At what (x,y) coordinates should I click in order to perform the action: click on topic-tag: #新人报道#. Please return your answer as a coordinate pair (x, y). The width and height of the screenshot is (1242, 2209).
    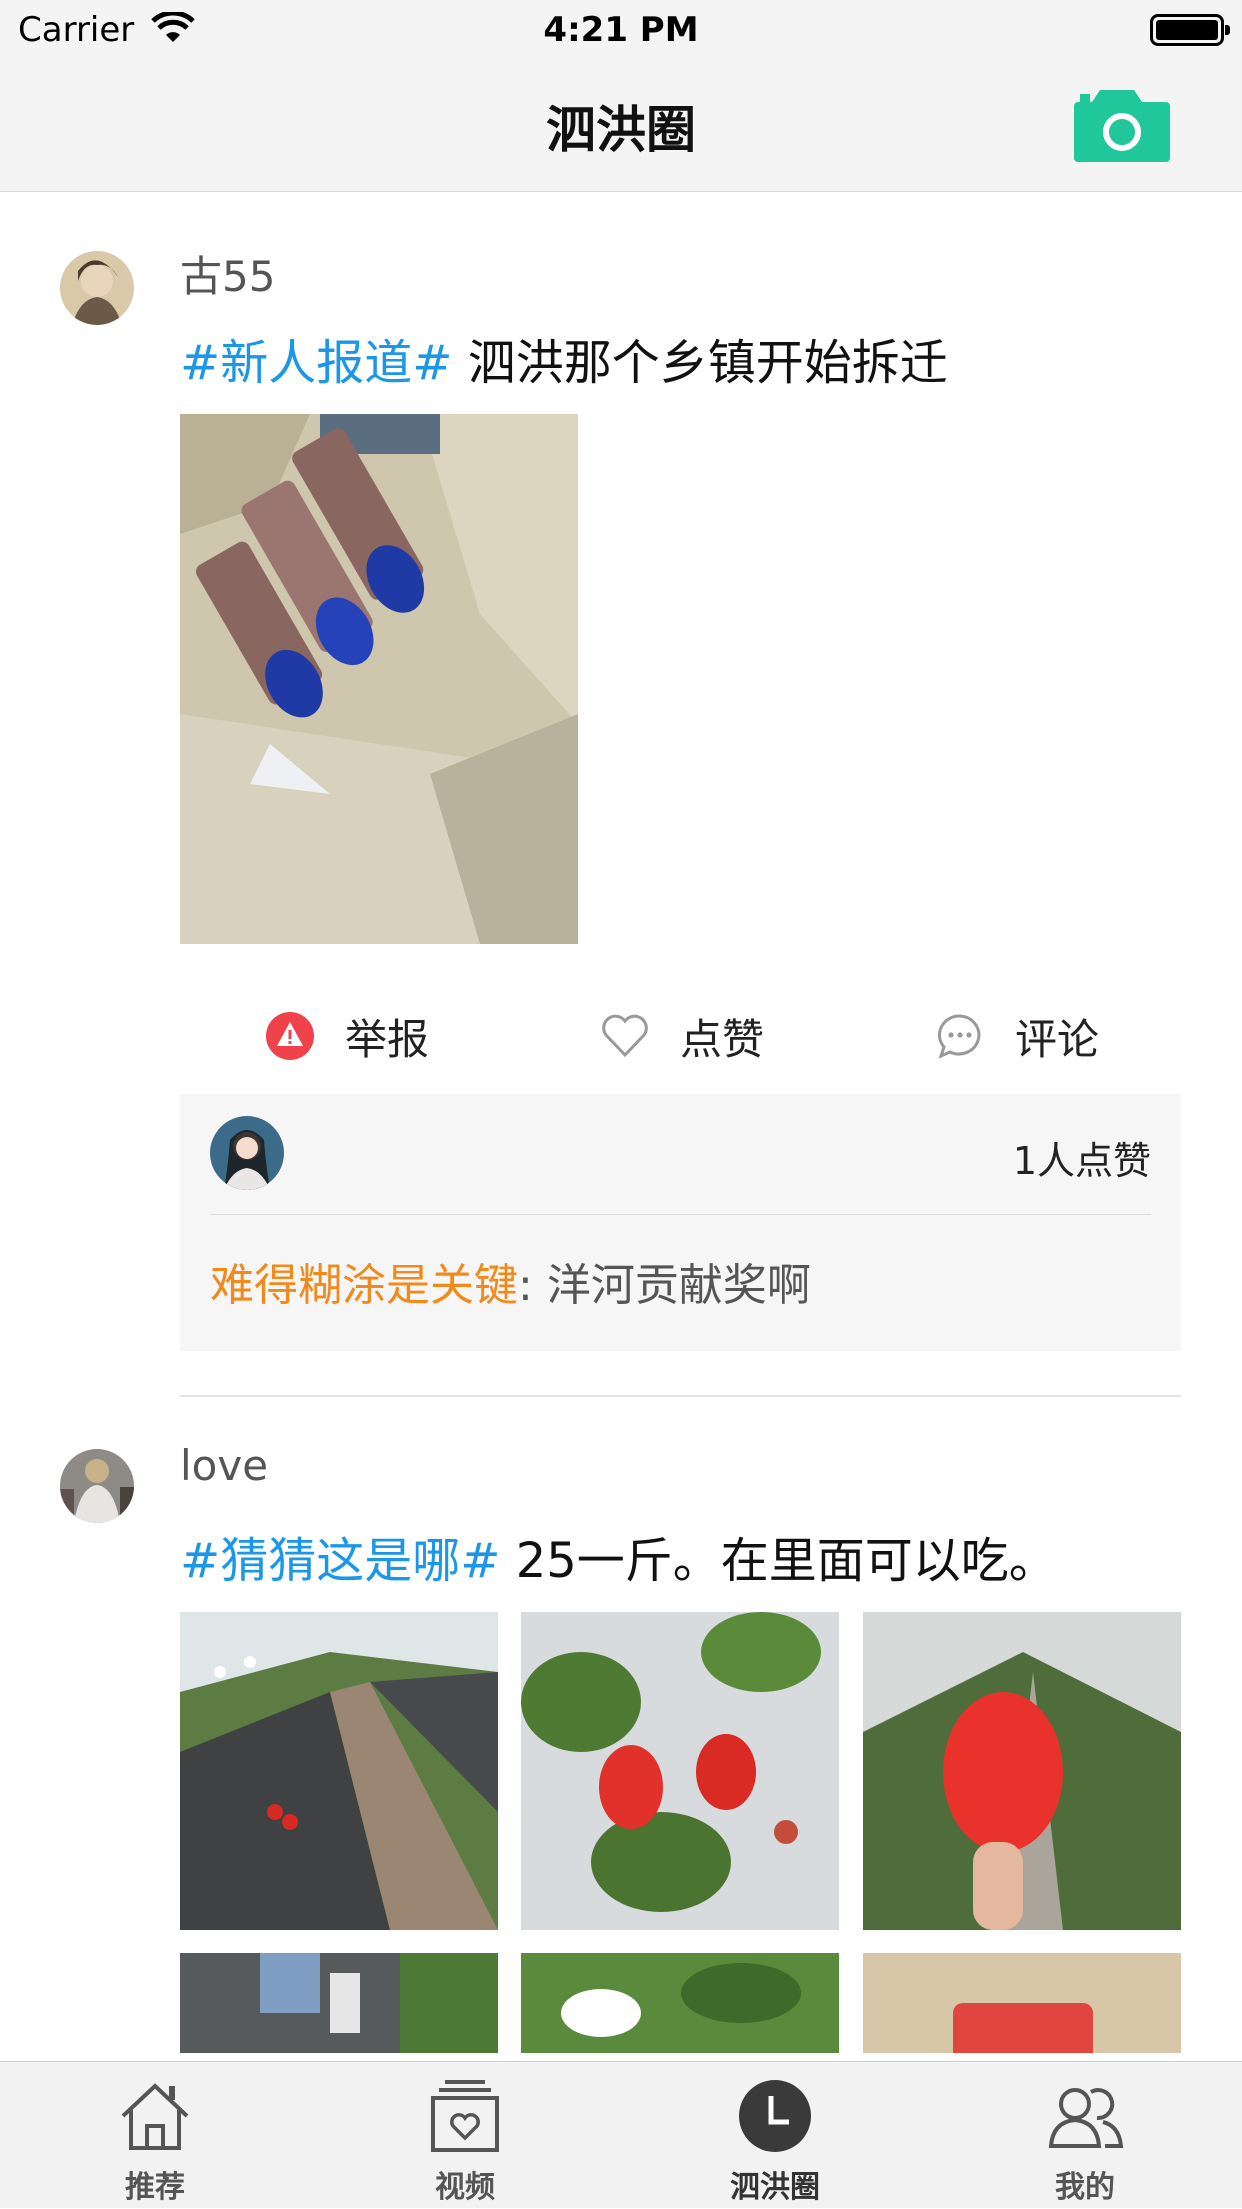
    Looking at the image, I should click on (316, 363).